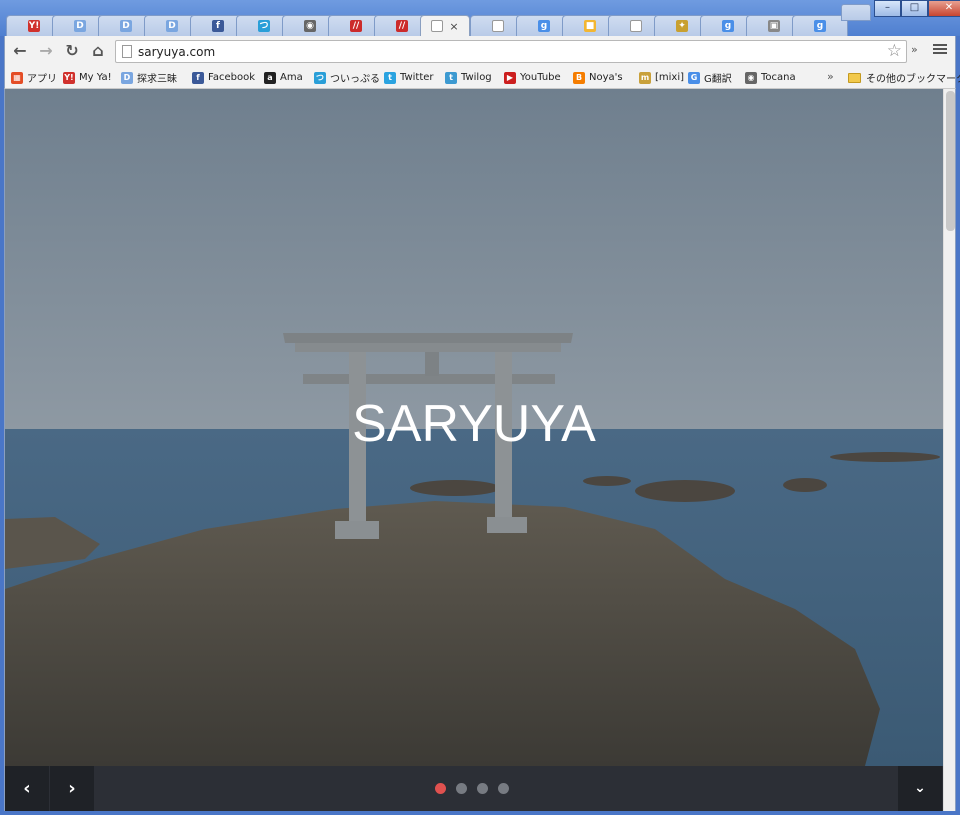 This screenshot has height=815, width=960. I want to click on tab-favicon-icon: f, so click(218, 26).